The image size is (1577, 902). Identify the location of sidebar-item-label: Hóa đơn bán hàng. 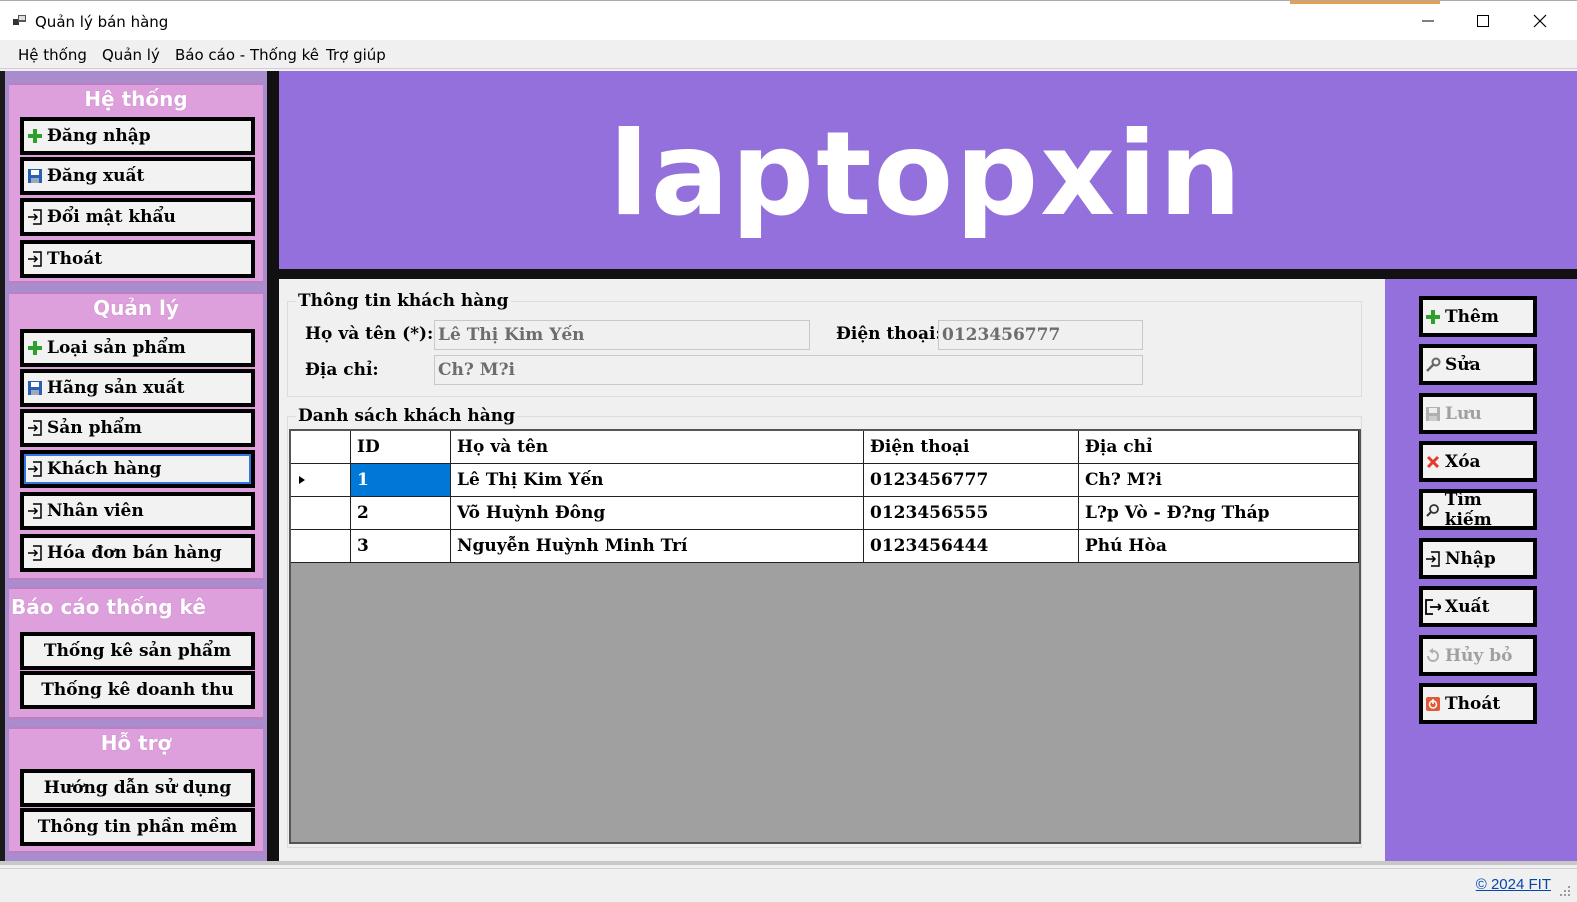
(134, 553).